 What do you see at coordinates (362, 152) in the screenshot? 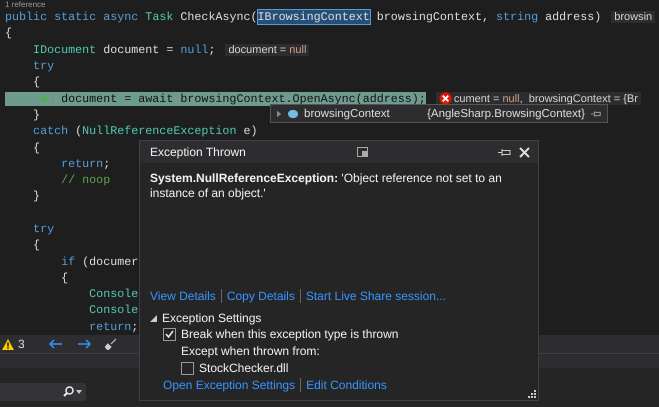
I see `window-icon` at bounding box center [362, 152].